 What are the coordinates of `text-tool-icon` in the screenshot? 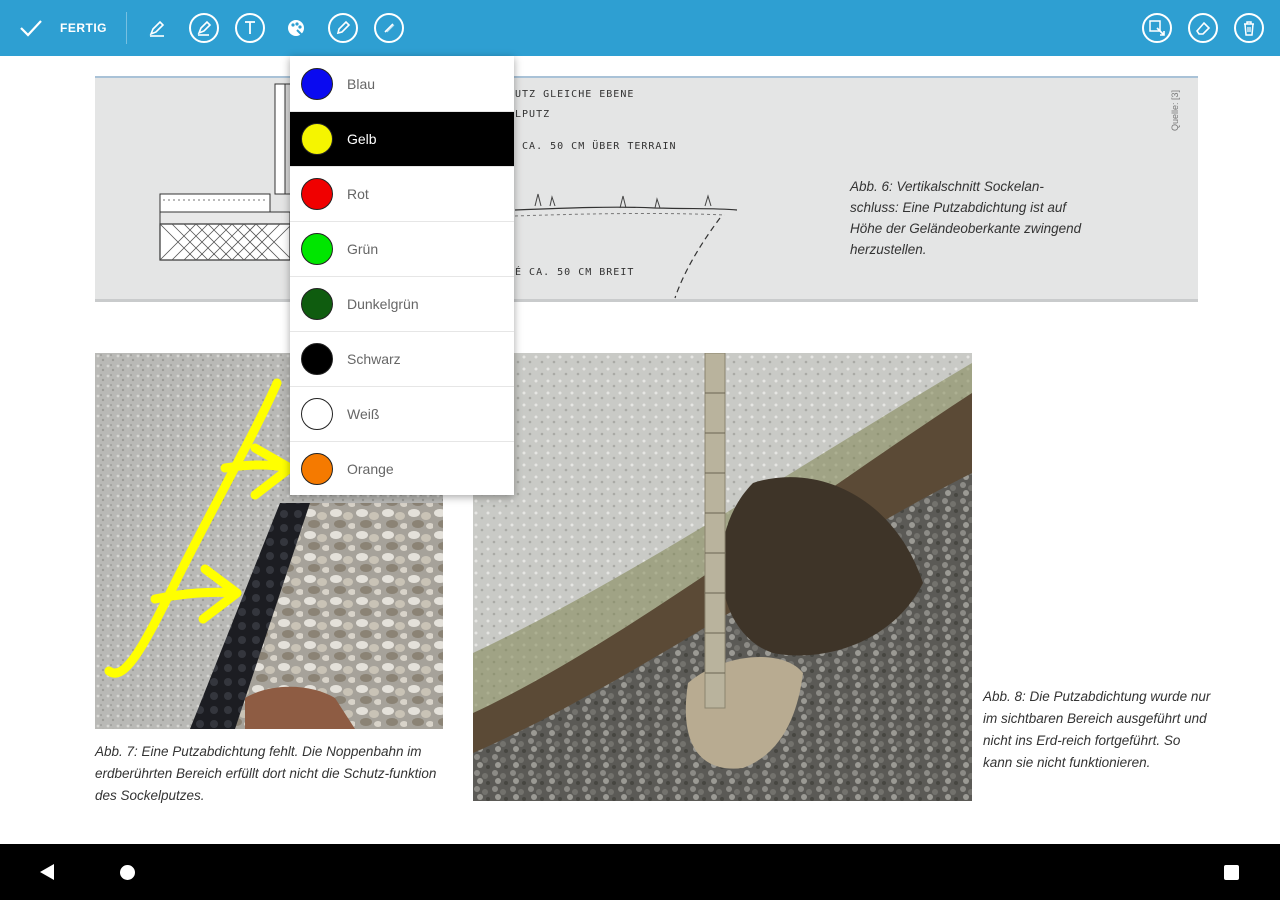 It's located at (250, 28).